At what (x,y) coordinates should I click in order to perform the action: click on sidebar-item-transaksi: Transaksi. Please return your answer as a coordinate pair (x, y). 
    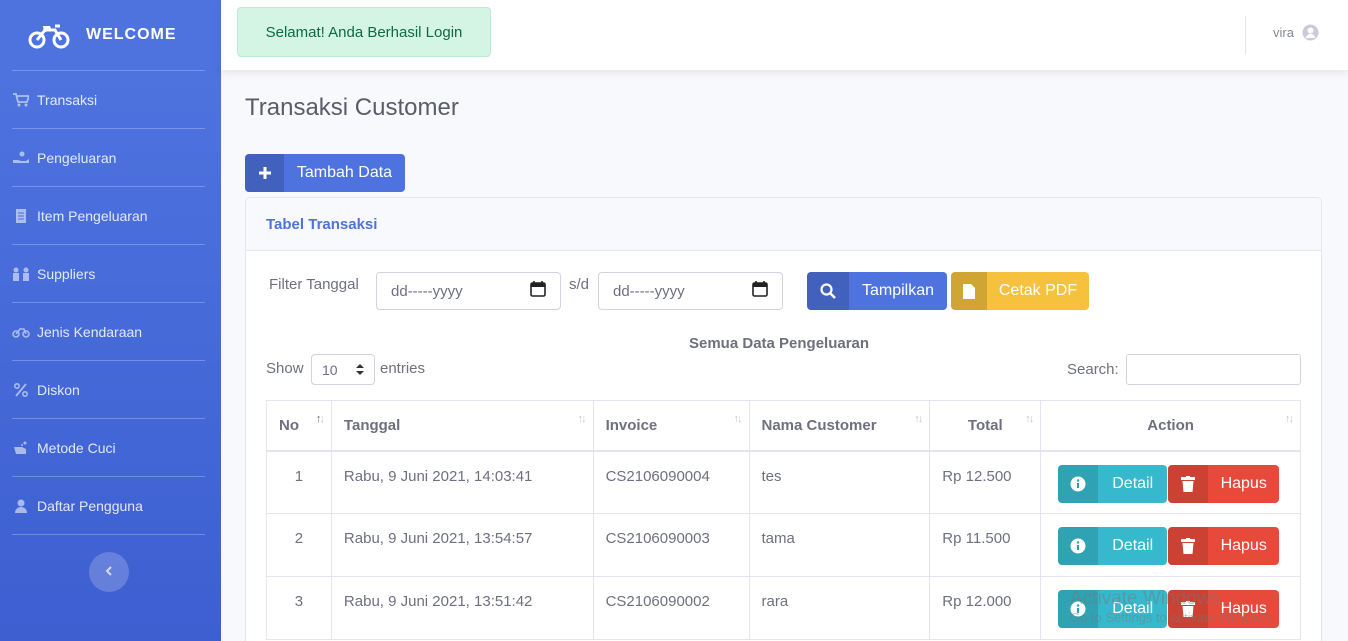
    Looking at the image, I should click on (110, 99).